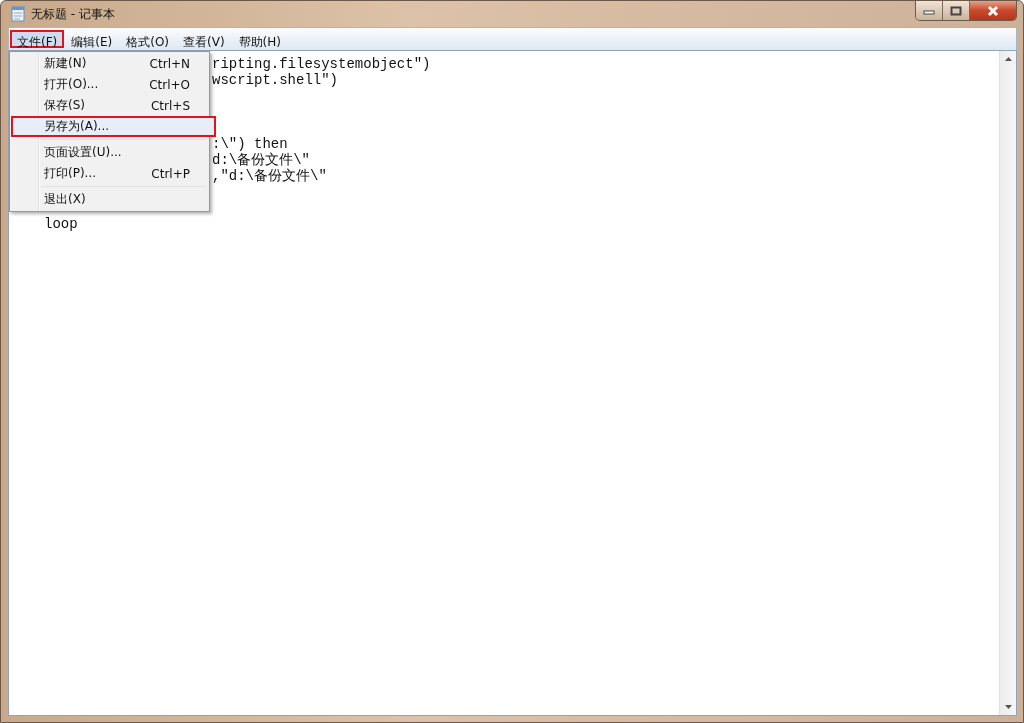  What do you see at coordinates (250, 144) in the screenshot?
I see `code-line: :\") then` at bounding box center [250, 144].